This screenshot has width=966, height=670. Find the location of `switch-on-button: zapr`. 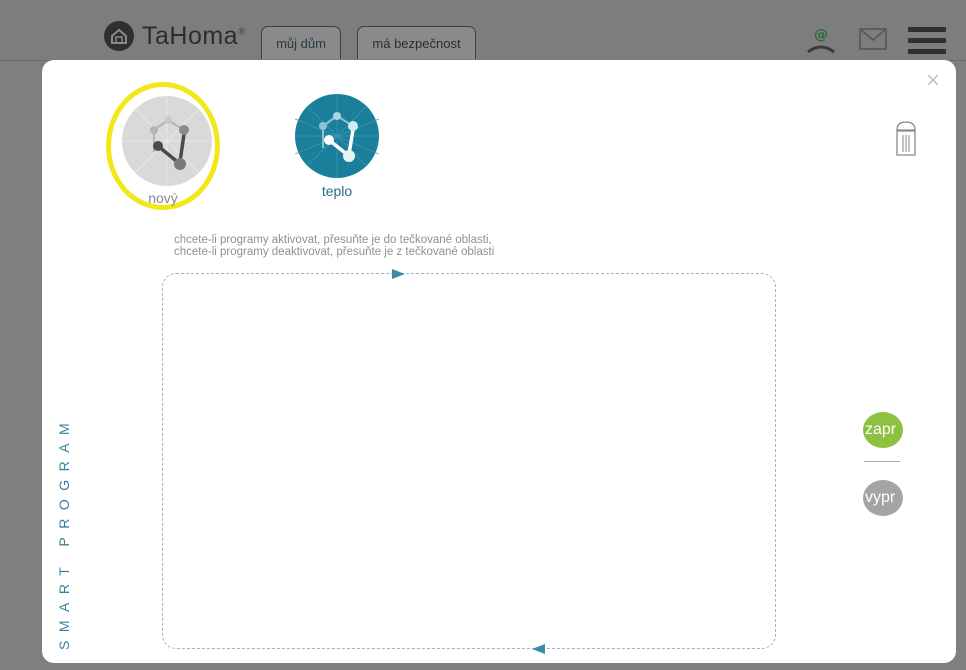

switch-on-button: zapr is located at coordinates (883, 430).